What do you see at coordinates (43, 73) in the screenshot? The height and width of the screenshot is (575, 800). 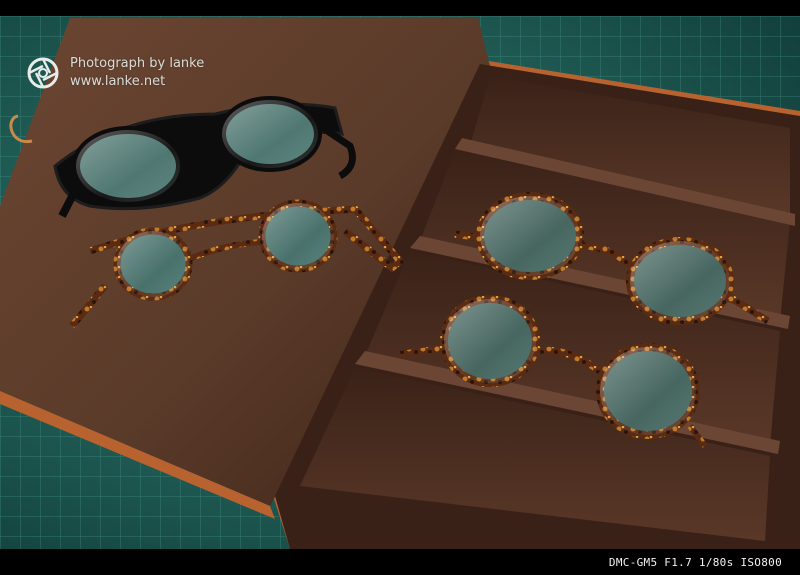 I see `aperture-icon` at bounding box center [43, 73].